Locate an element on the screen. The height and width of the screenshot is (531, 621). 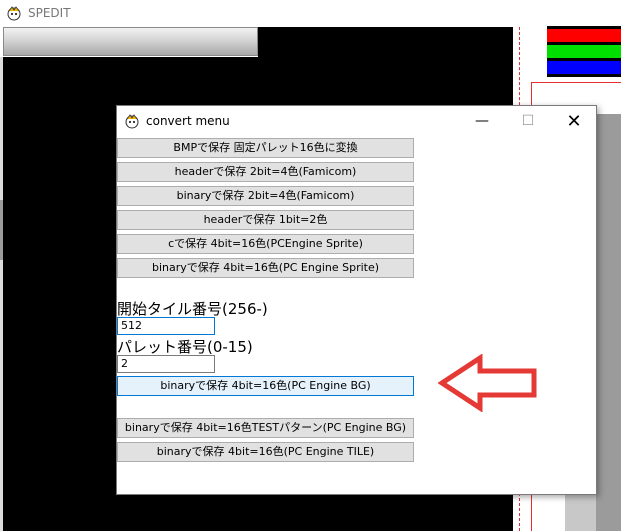
main-titlebar: SPEDIT is located at coordinates (310, 13).